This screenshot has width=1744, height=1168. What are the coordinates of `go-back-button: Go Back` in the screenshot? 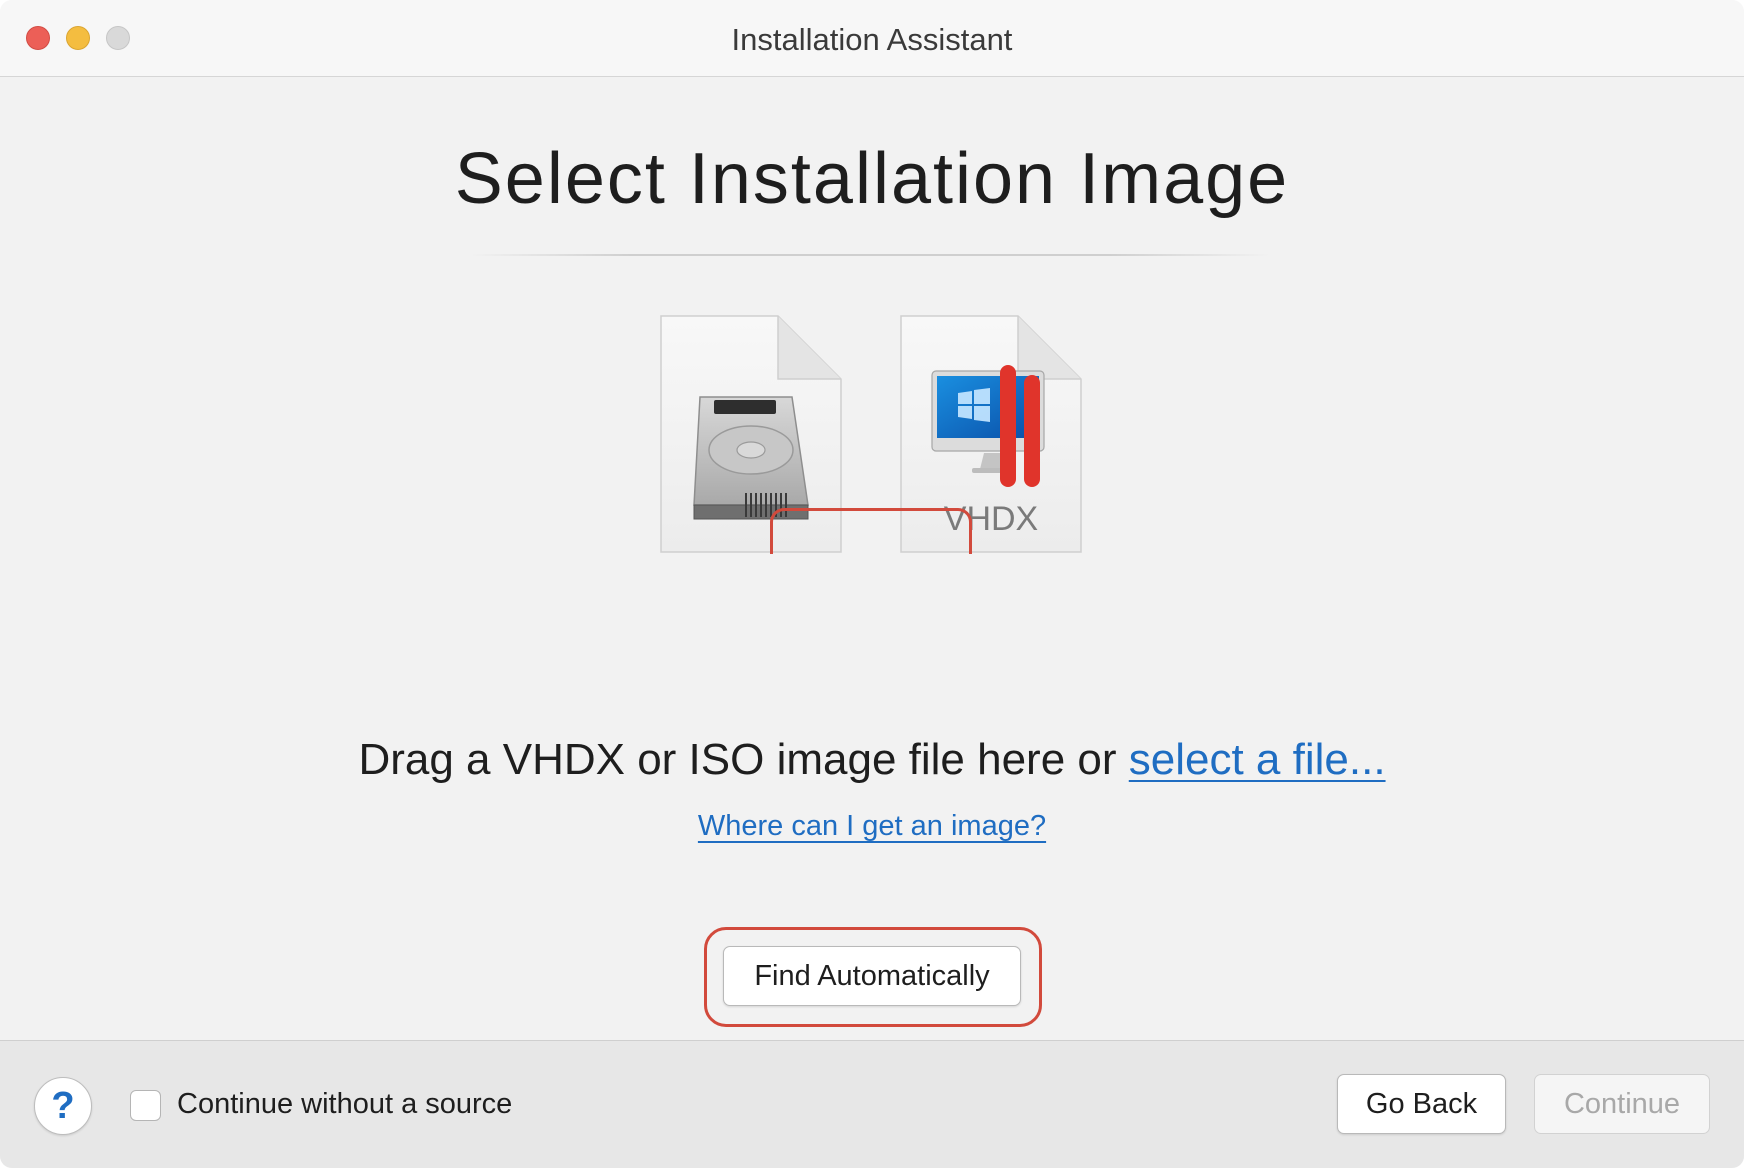 It's located at (1421, 1104).